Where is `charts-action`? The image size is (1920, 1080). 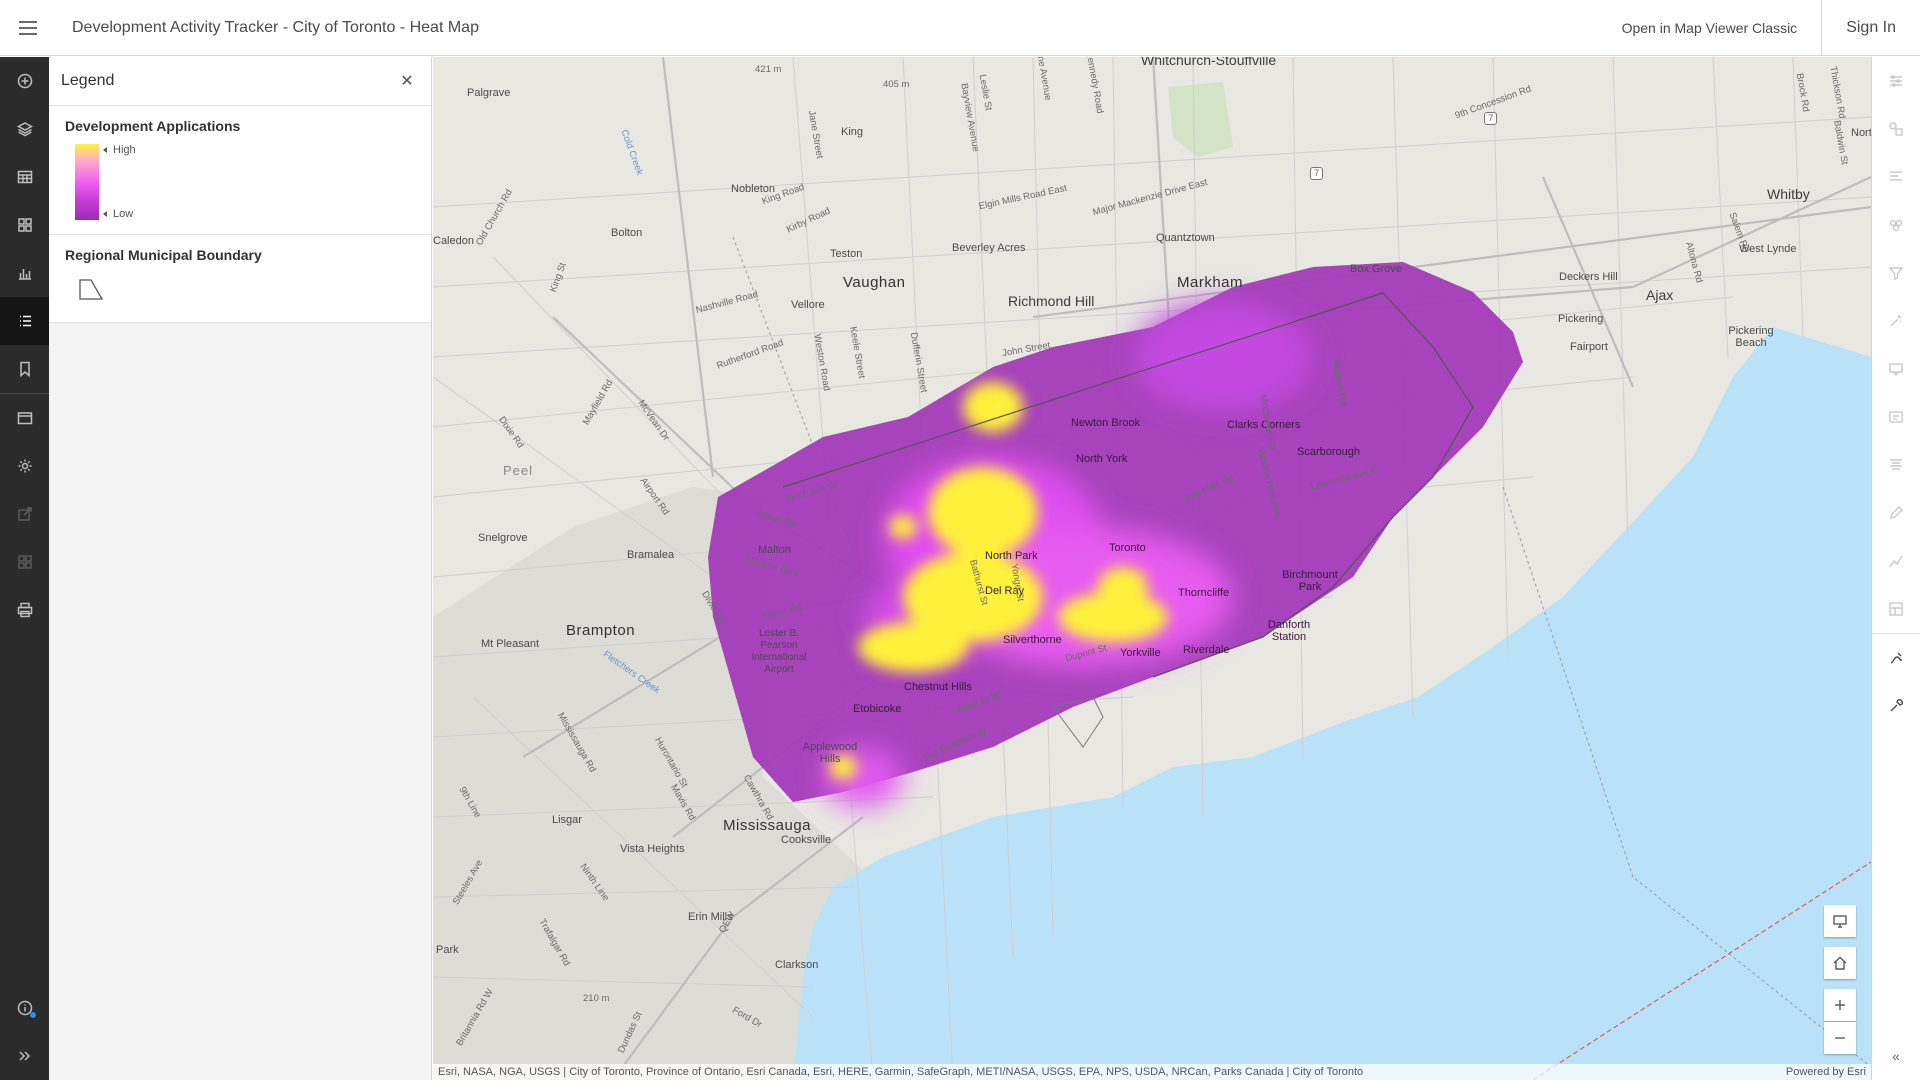
charts-action is located at coordinates (24, 273).